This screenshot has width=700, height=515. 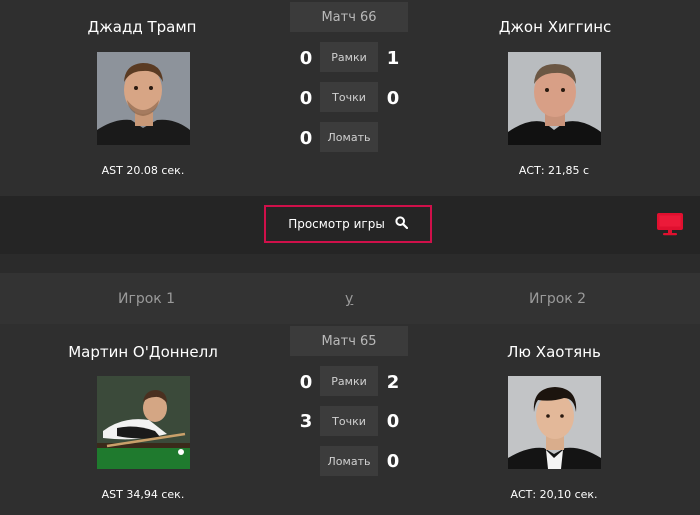 I want to click on frames-right-score: 1, so click(x=393, y=58).